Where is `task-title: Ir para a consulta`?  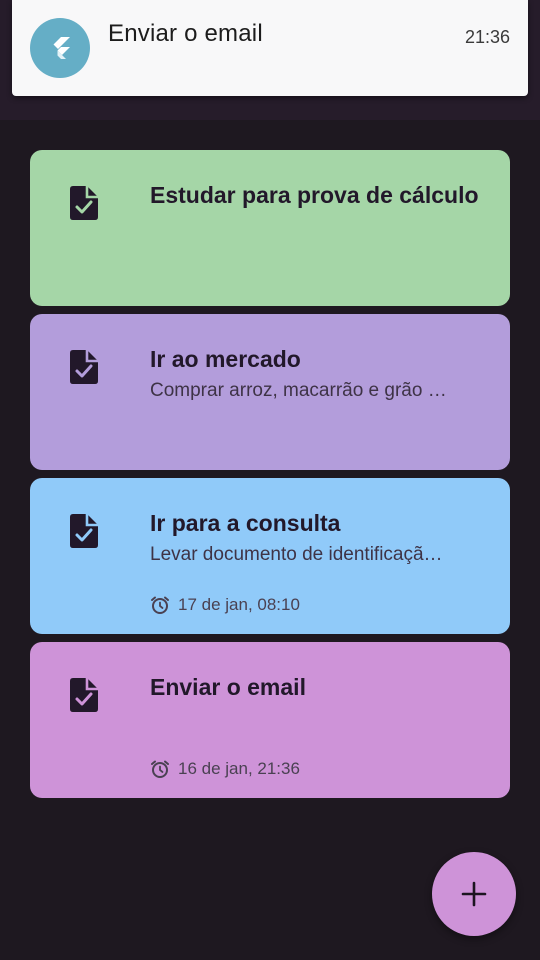
task-title: Ir para a consulta is located at coordinates (245, 523).